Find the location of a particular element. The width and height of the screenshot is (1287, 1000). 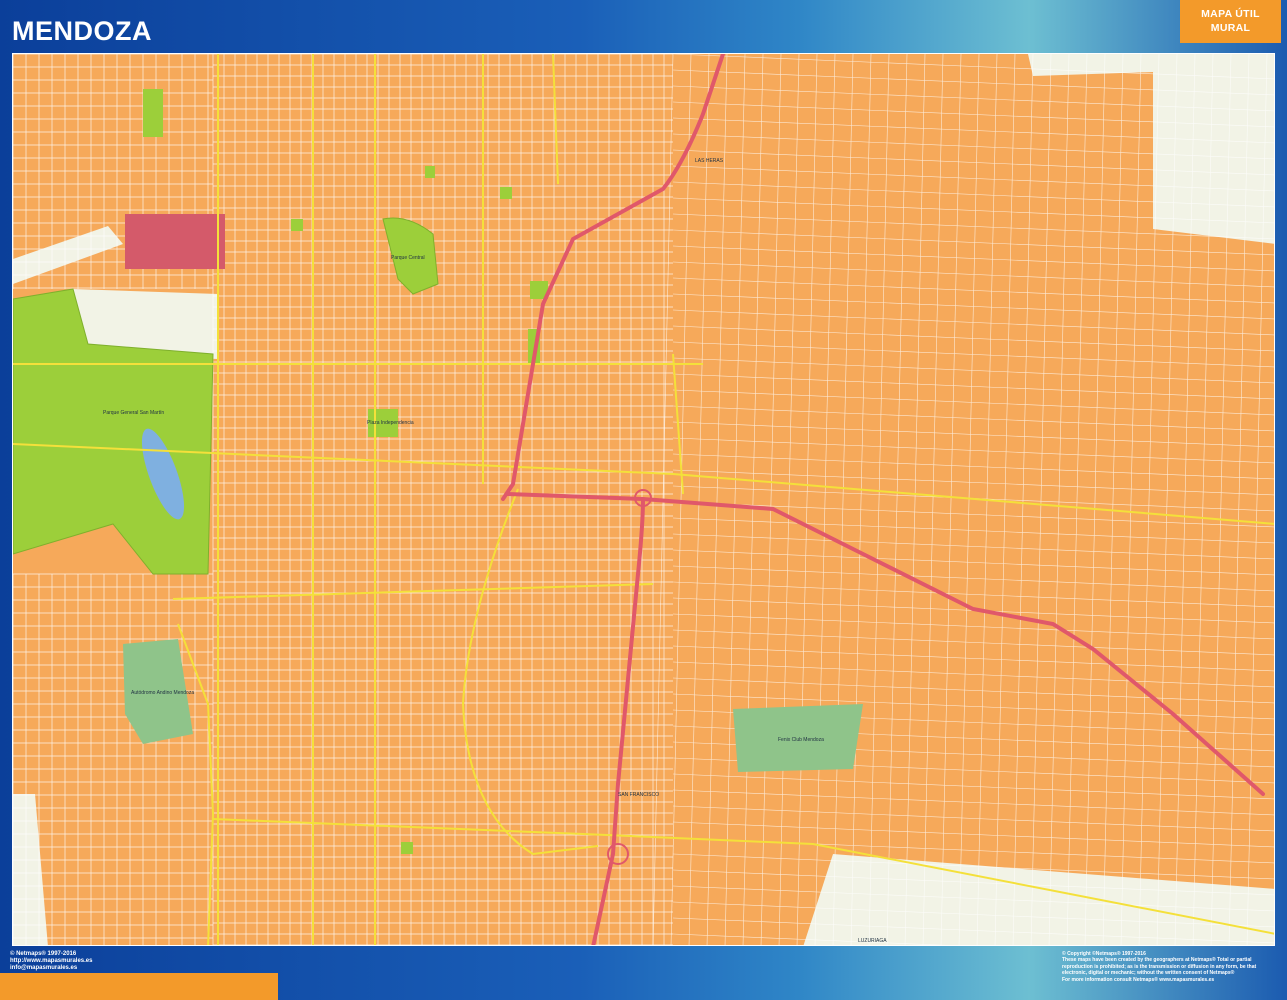

label-autodromo: Autódromo Andino Mendoza is located at coordinates (162, 693).